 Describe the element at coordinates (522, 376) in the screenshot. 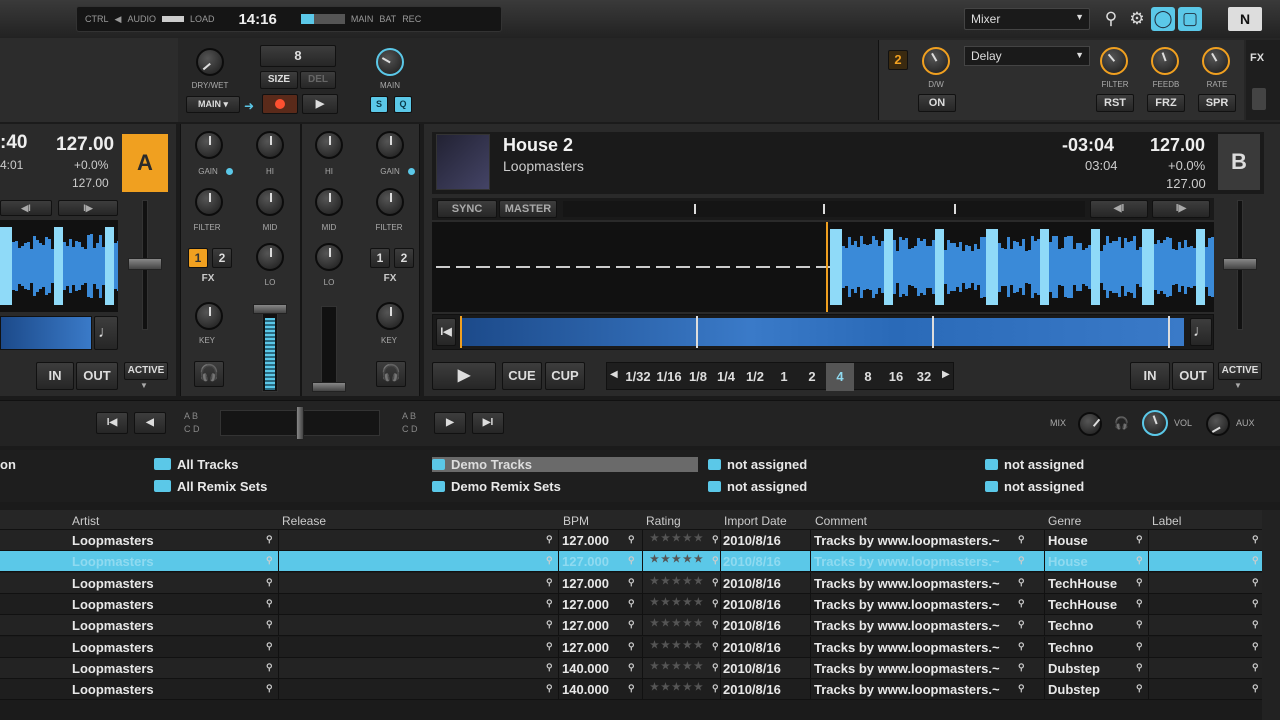

I see `cue-button: CUE` at that location.